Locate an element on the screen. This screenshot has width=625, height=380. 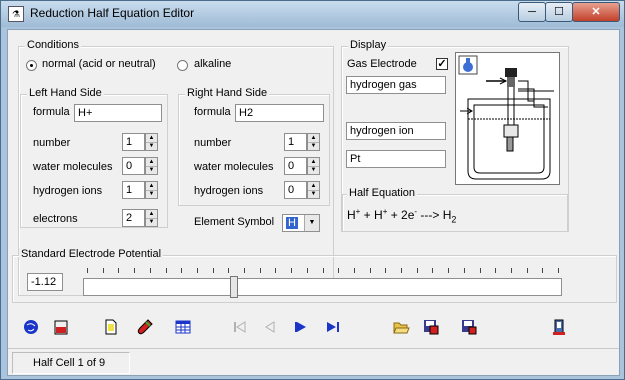
rhs-label: Right Hand Side is located at coordinates (227, 93).